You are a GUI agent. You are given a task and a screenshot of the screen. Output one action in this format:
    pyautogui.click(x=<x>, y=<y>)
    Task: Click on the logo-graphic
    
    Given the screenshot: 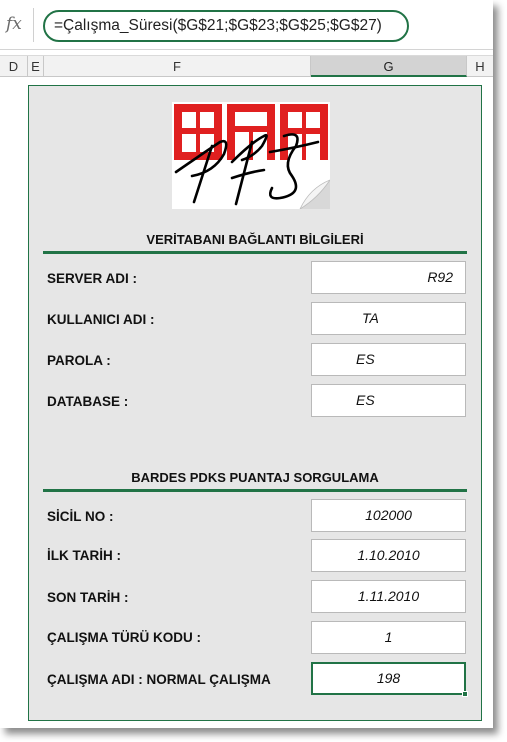 What is the action you would take?
    pyautogui.click(x=252, y=156)
    